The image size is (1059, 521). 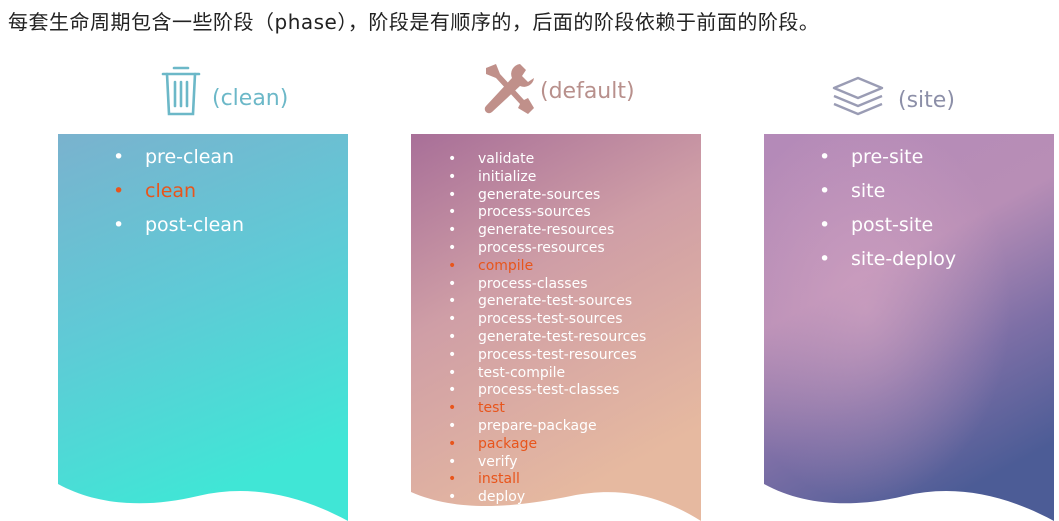 I want to click on phase-item: pre-clean, so click(x=178, y=157).